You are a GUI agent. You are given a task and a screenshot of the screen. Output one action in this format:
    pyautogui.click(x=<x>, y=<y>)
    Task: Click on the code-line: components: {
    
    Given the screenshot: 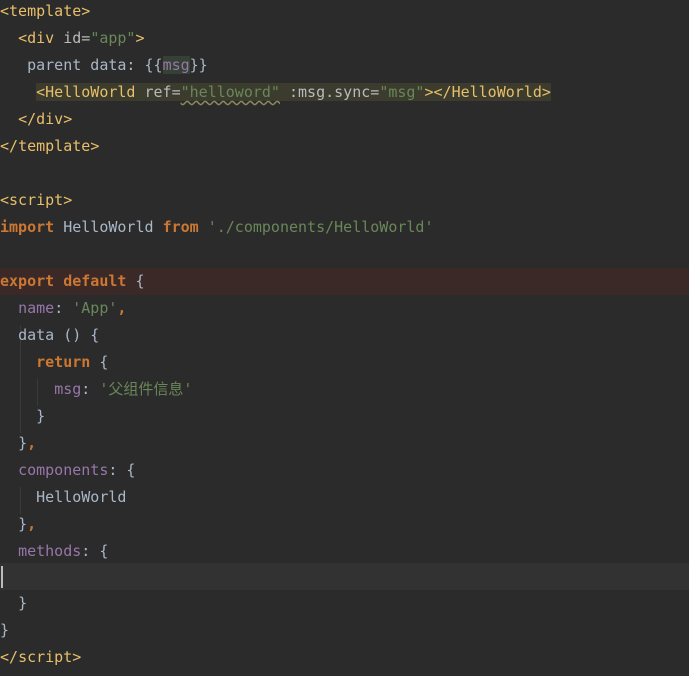 What is the action you would take?
    pyautogui.click(x=77, y=470)
    